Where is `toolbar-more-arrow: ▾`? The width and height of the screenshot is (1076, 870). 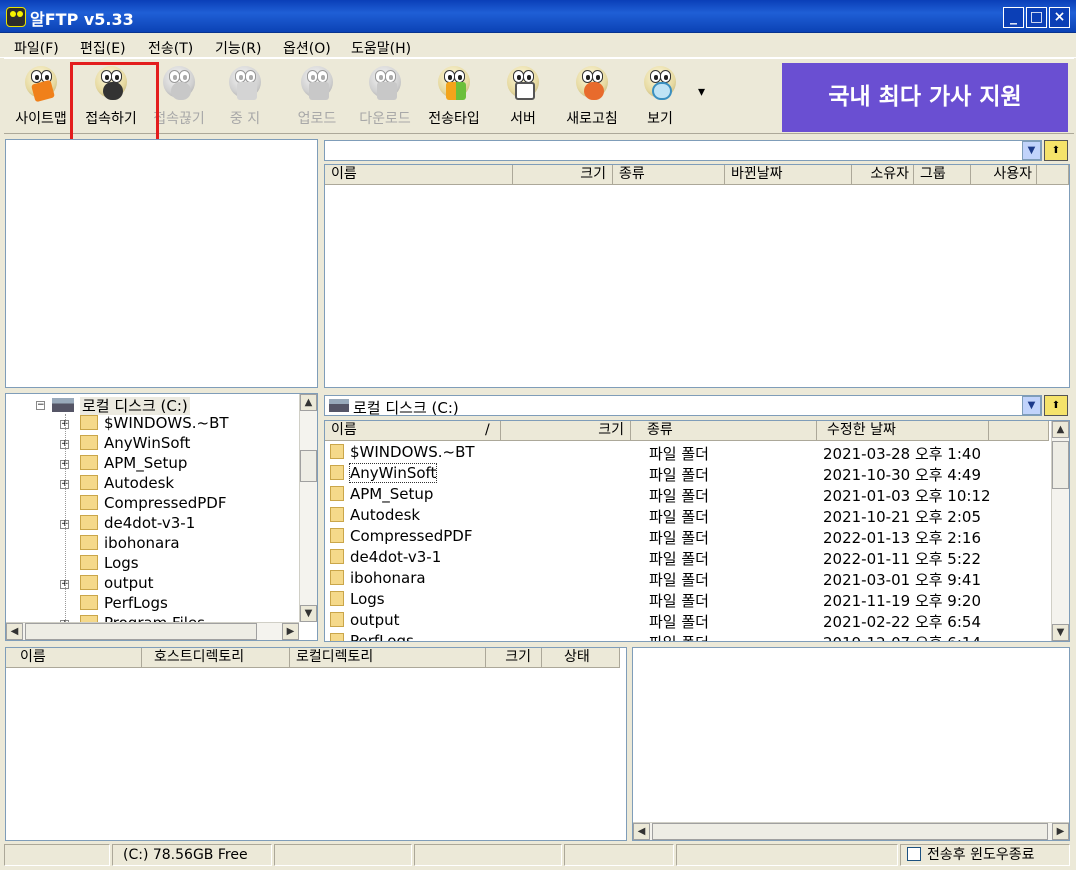
toolbar-more-arrow: ▾ is located at coordinates (701, 92).